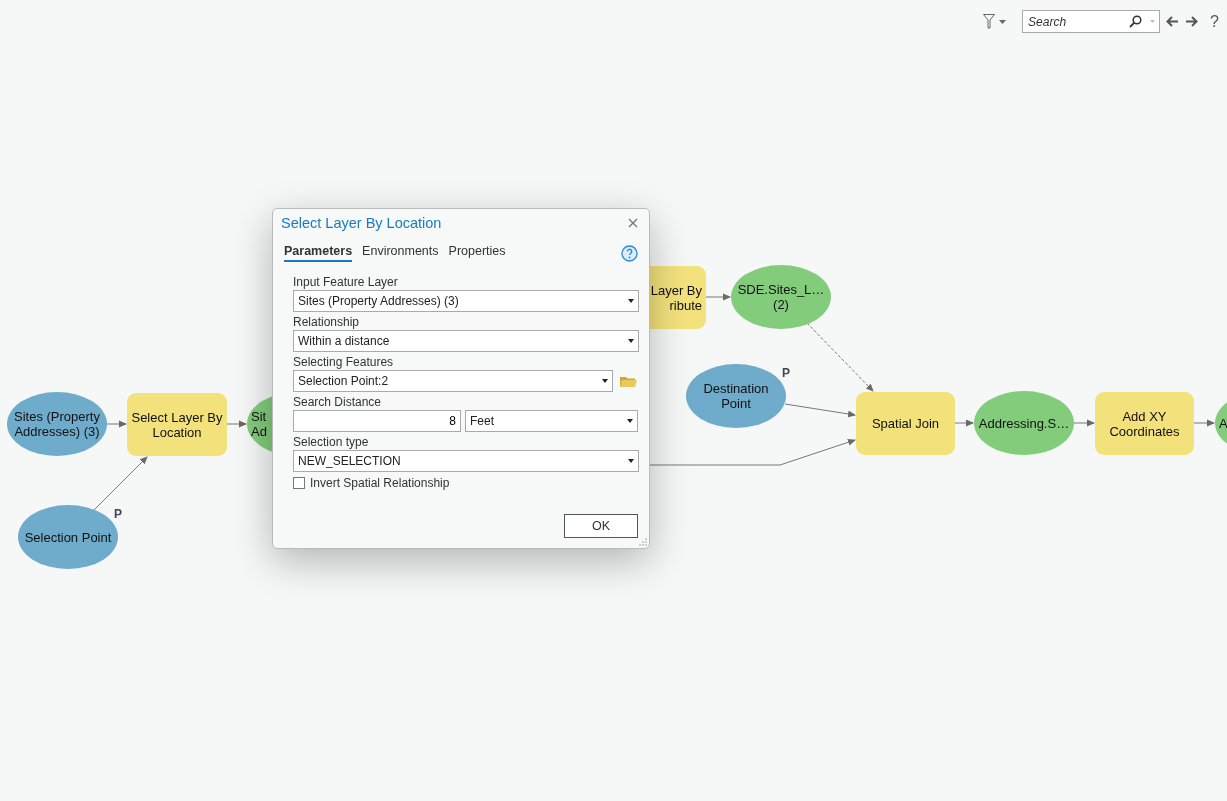 The height and width of the screenshot is (801, 1227). Describe the element at coordinates (989, 21) in the screenshot. I see `filter-icon` at that location.